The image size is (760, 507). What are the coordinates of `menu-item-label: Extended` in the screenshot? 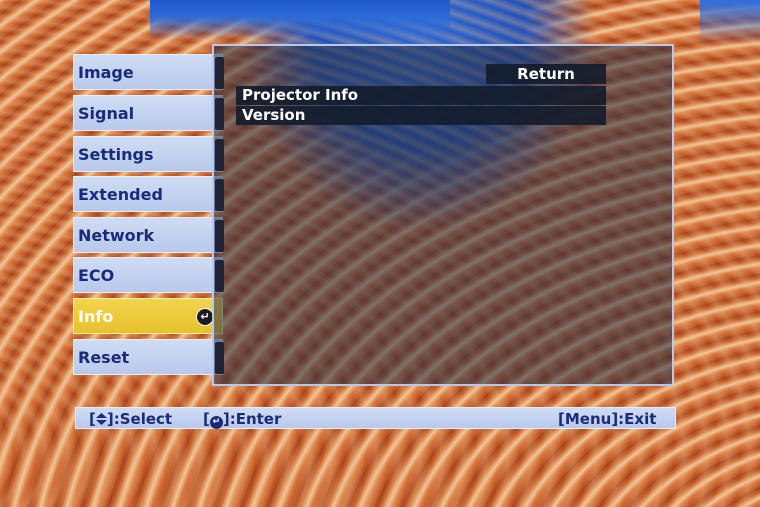 It's located at (120, 194).